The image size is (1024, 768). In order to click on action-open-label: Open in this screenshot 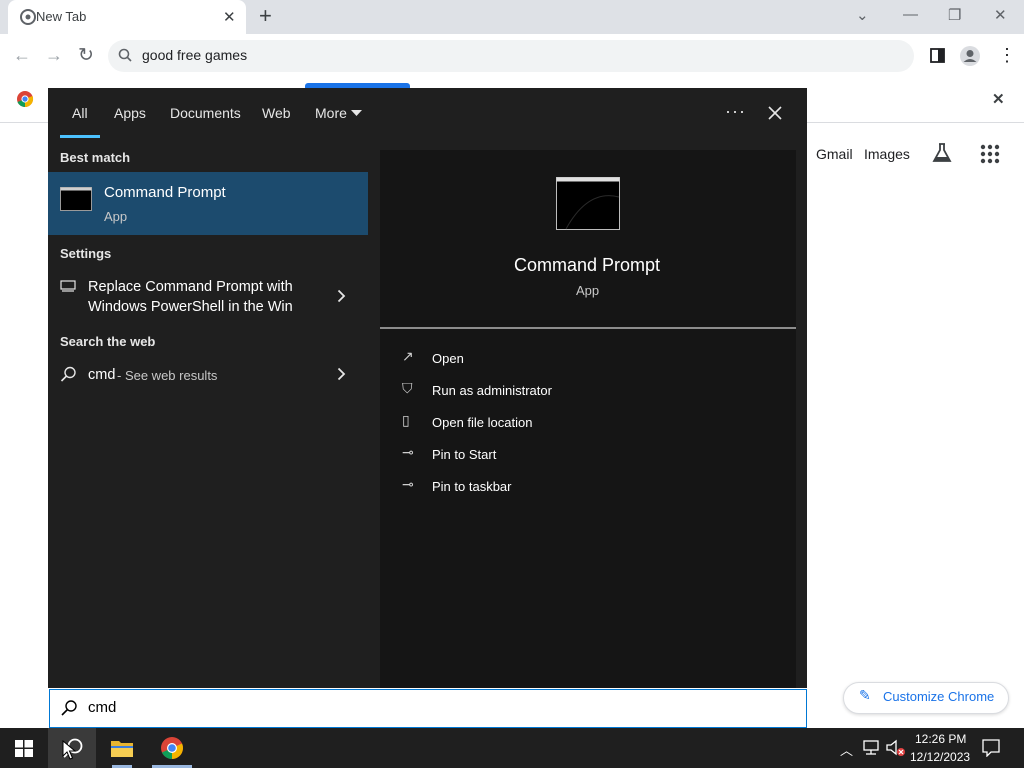, I will do `click(448, 358)`.